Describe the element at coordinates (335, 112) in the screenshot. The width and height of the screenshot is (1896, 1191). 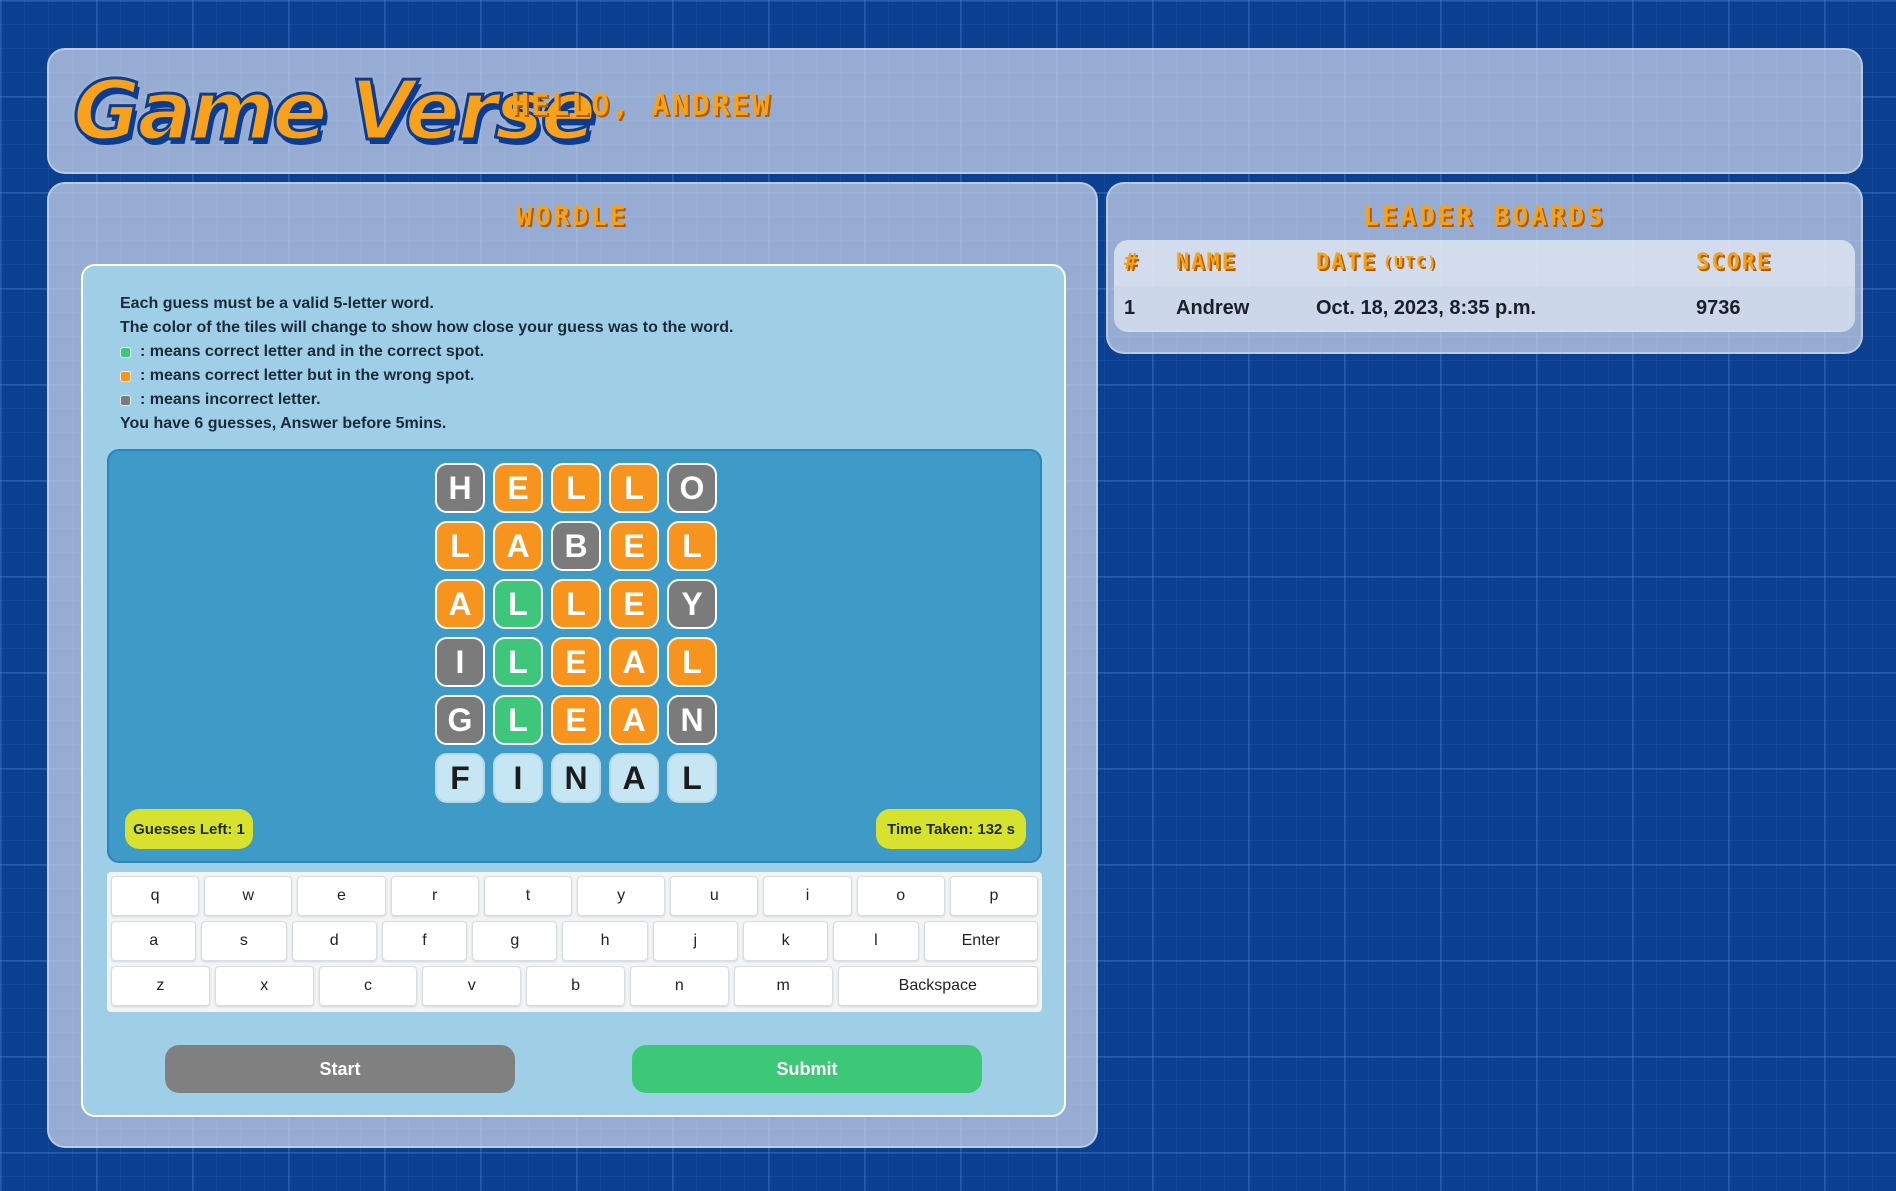
I see `game-verse-logo: Game Verse` at that location.